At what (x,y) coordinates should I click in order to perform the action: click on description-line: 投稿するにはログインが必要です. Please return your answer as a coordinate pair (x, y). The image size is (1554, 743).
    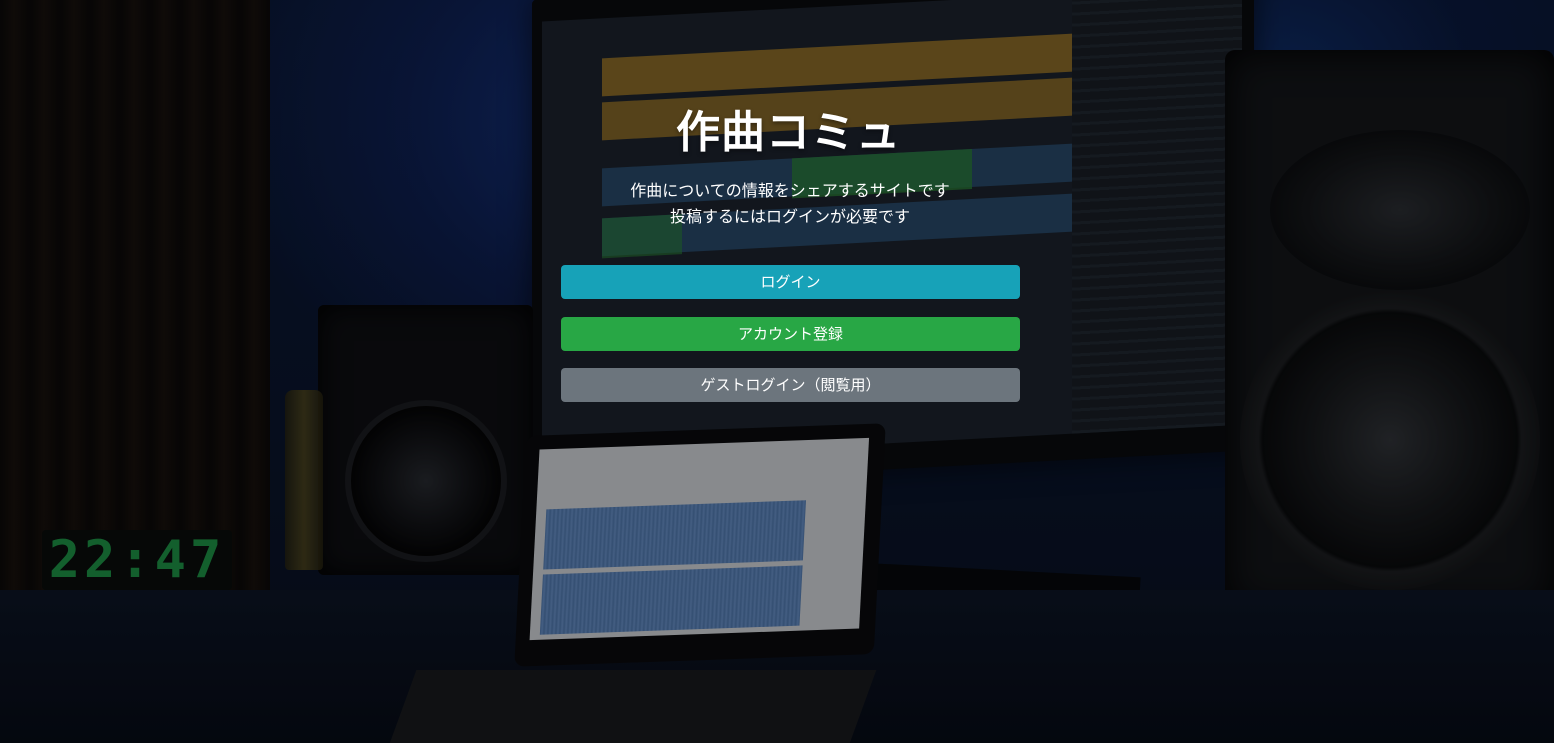
    Looking at the image, I should click on (789, 216).